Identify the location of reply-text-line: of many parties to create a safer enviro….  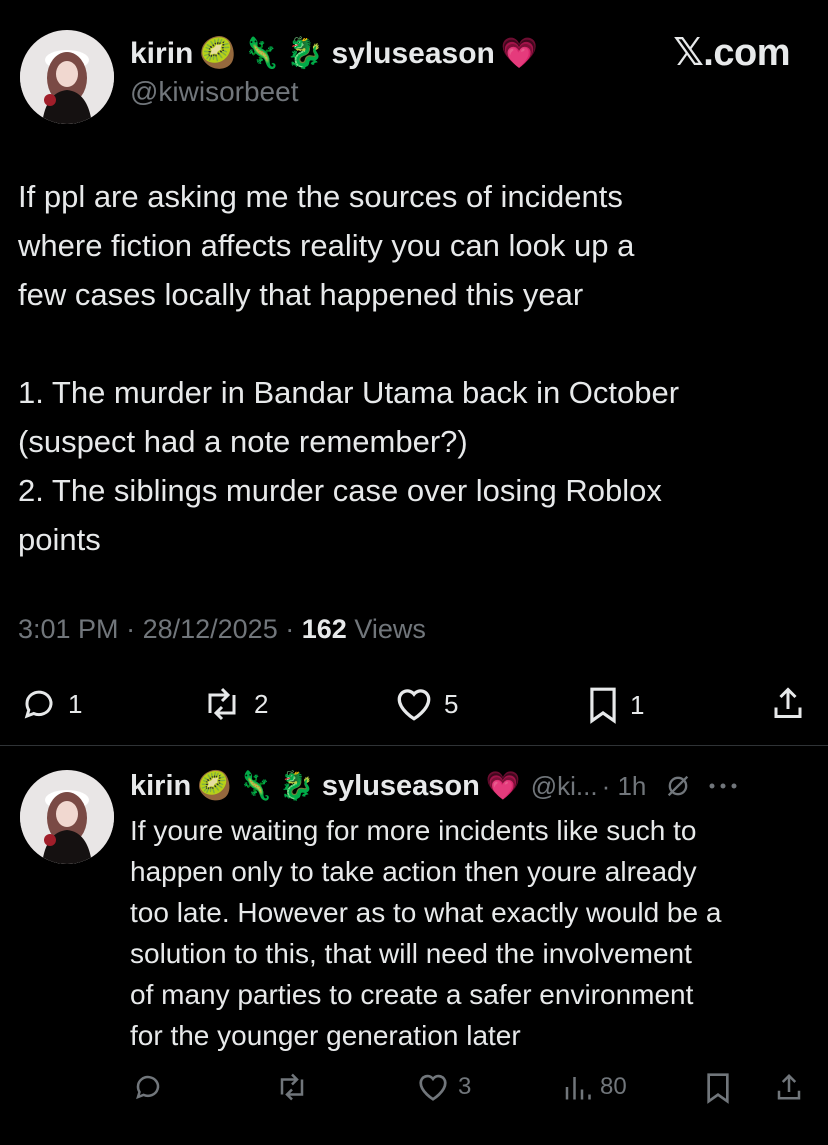
(412, 994).